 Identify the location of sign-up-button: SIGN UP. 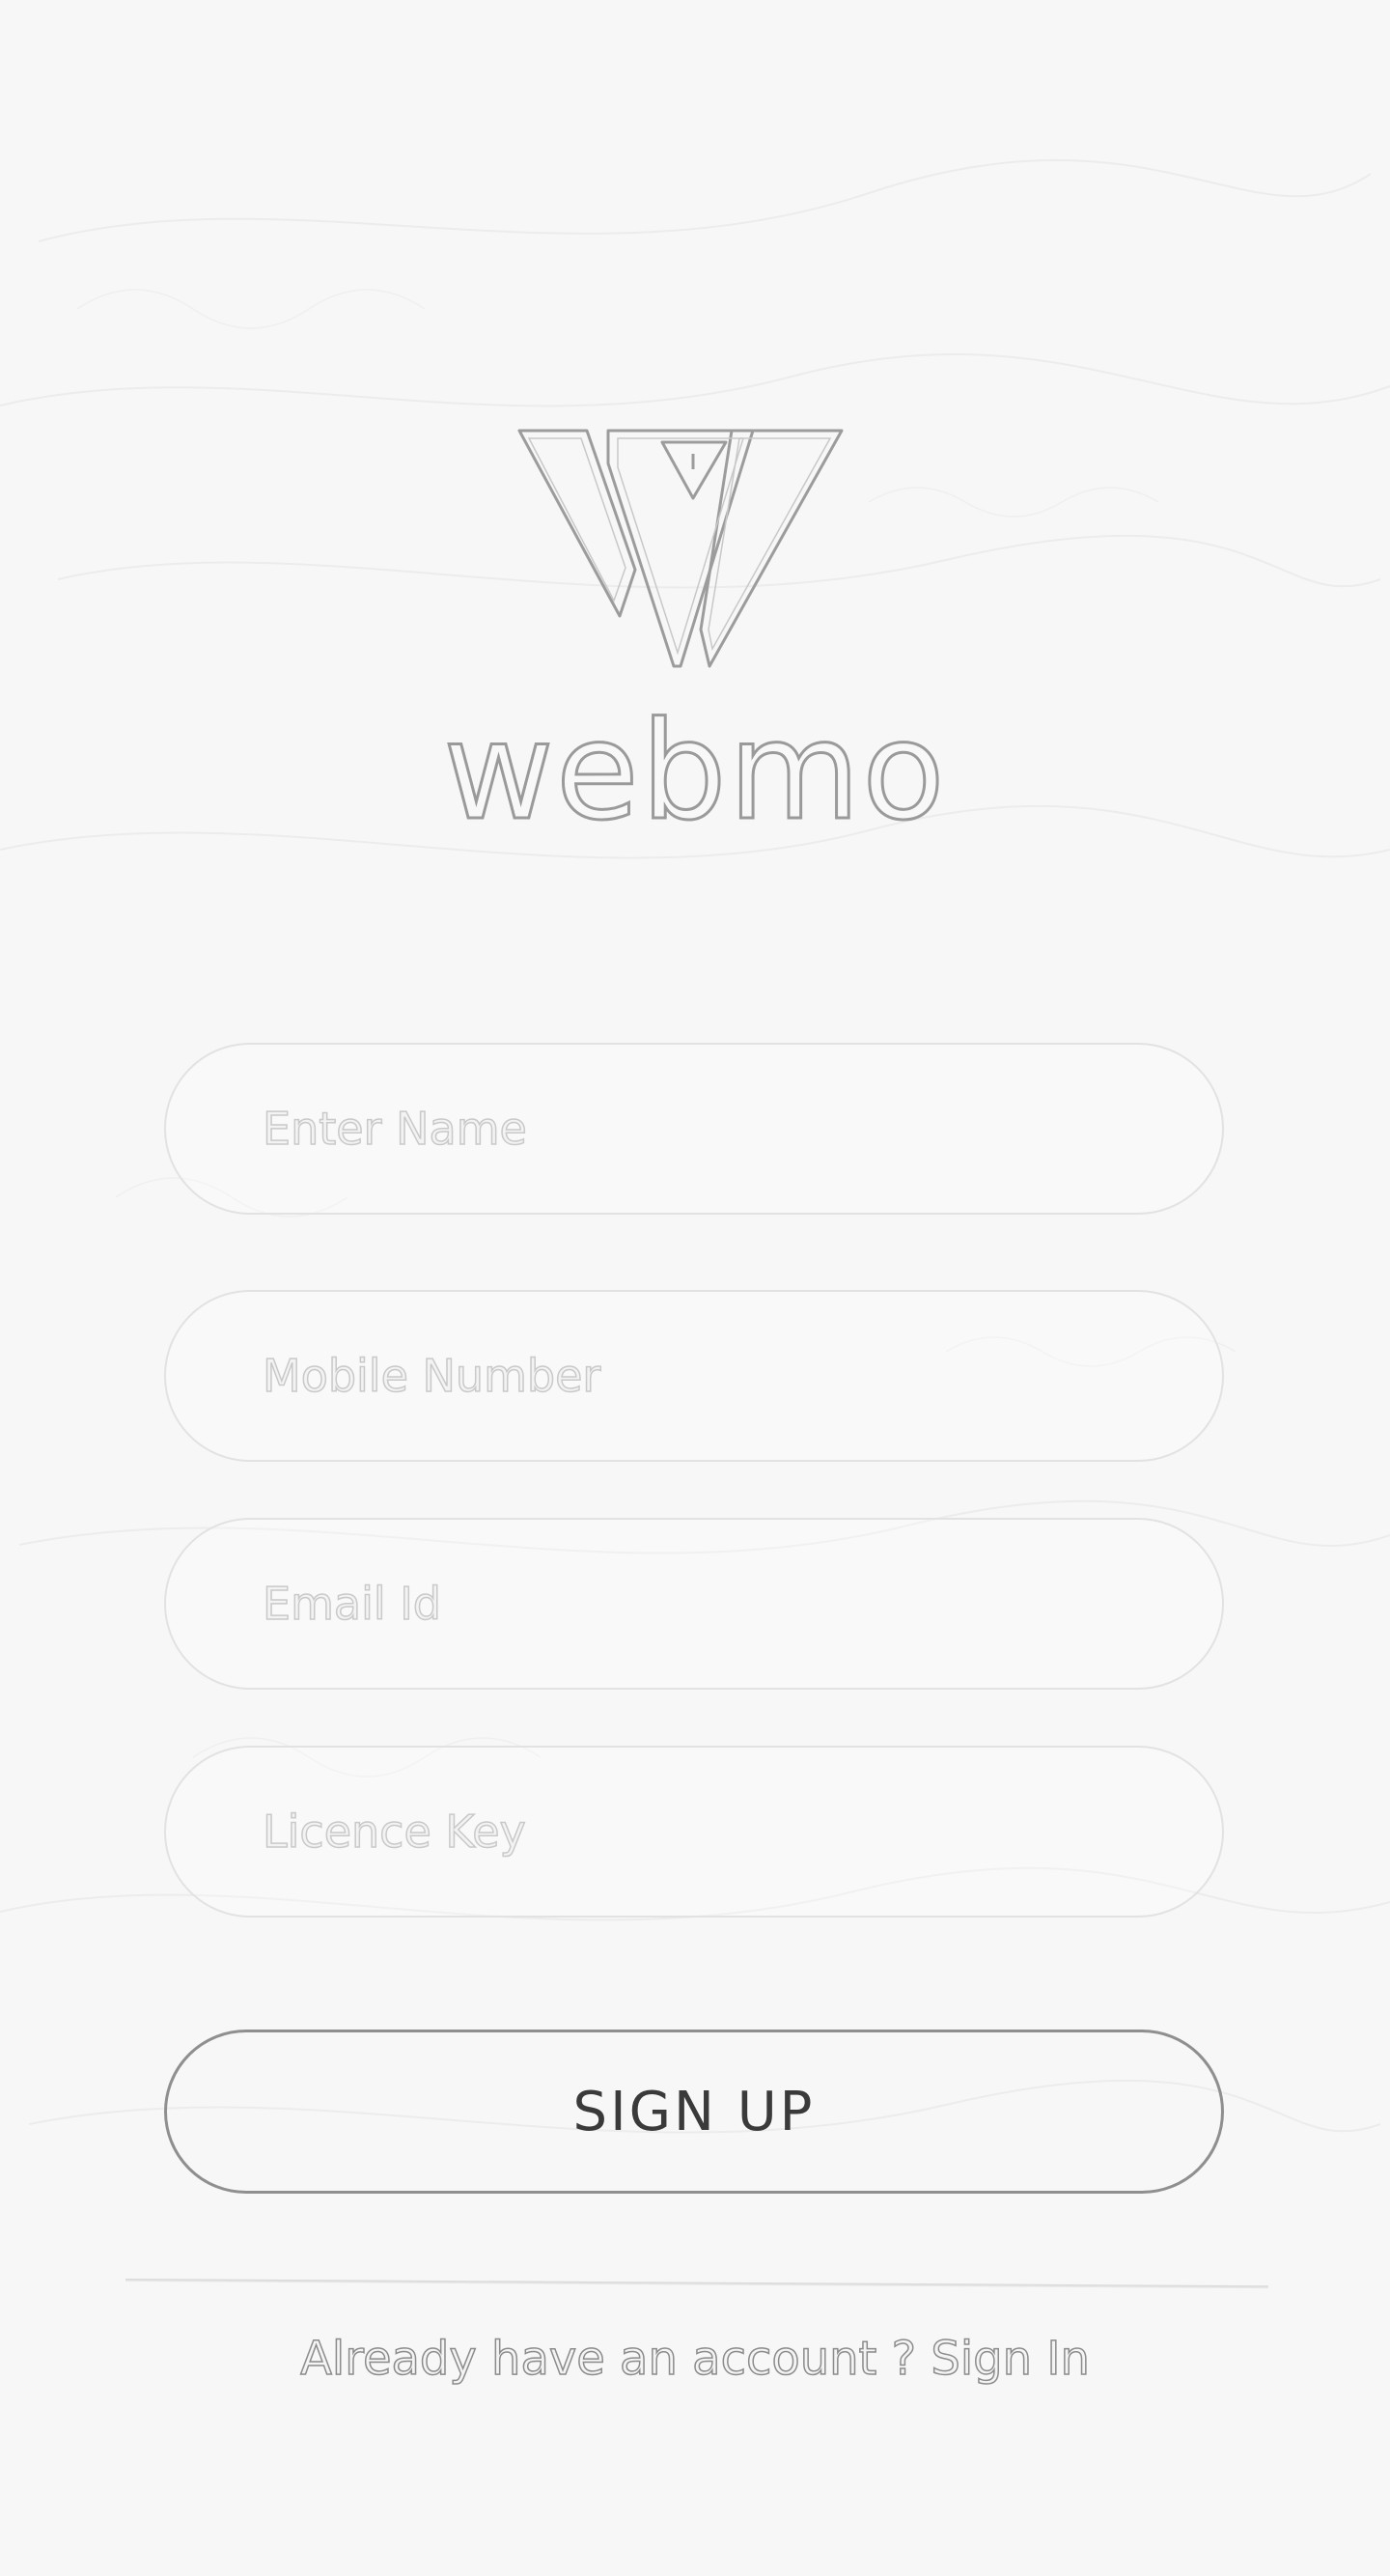
(694, 2112).